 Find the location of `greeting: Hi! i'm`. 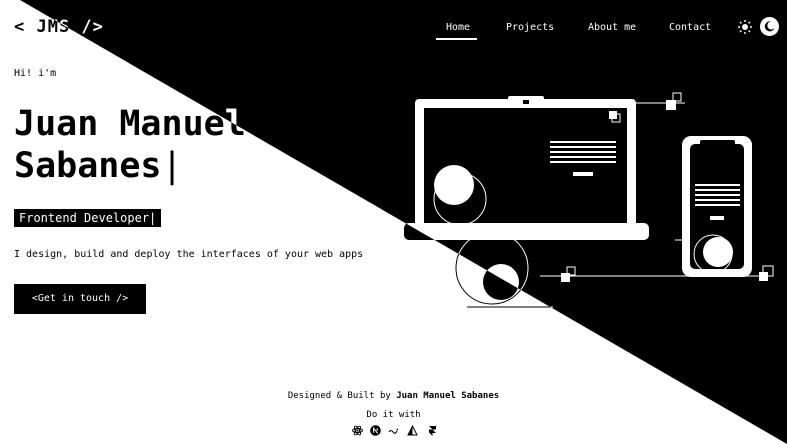

greeting: Hi! i'm is located at coordinates (35, 73).